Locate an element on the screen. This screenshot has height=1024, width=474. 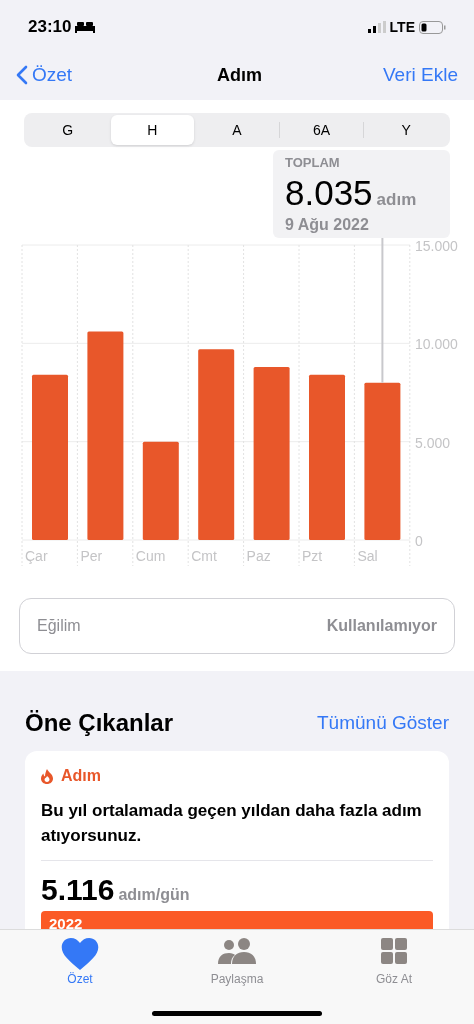
axis-label: Çar is located at coordinates (36, 556).